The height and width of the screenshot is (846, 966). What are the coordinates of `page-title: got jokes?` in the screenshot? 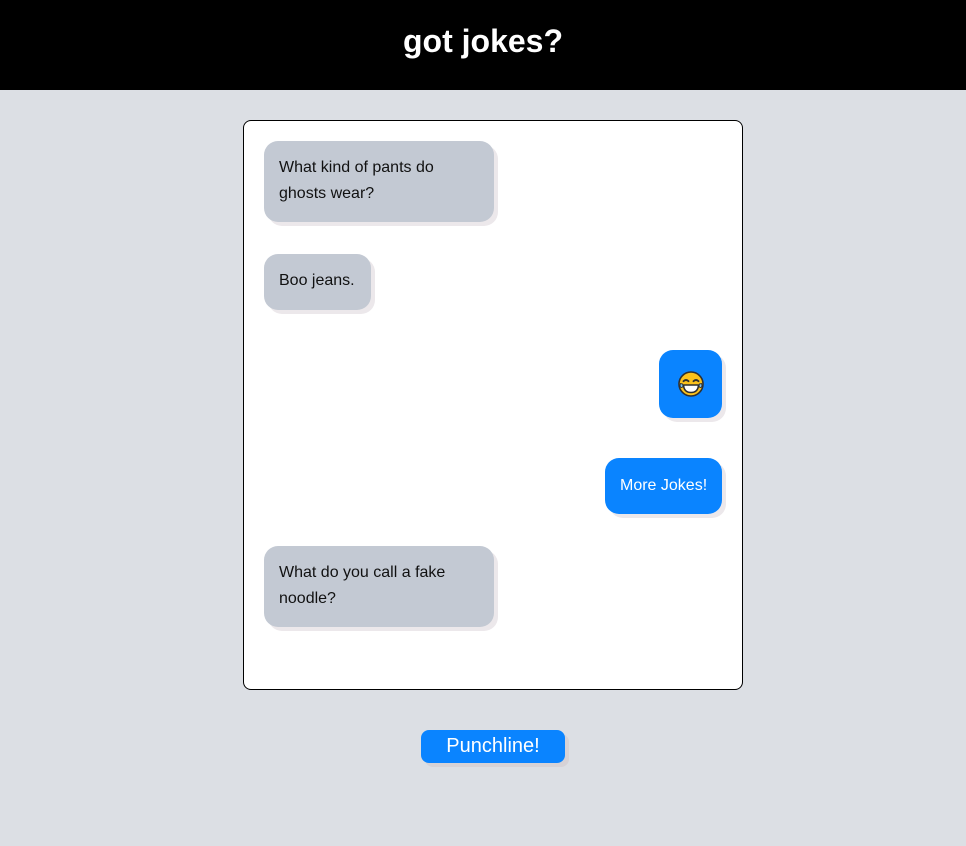 It's located at (482, 40).